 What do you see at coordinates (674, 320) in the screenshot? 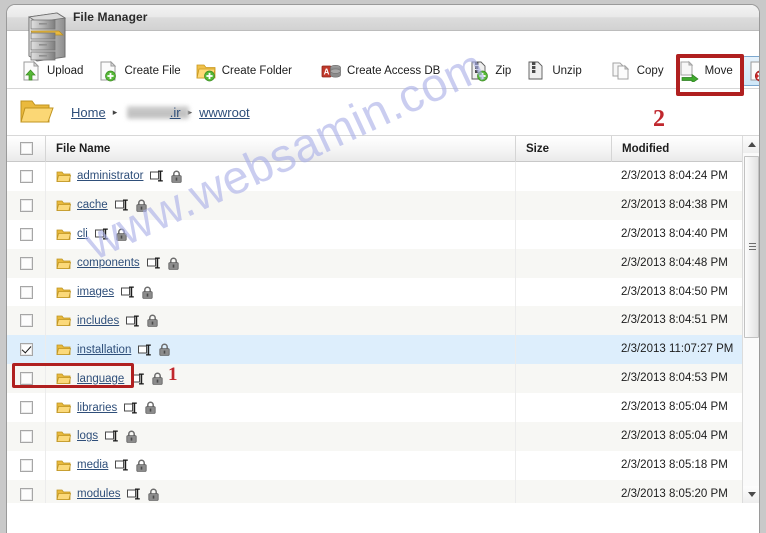
I see `file-modified-cell: 2/3/2013 8:04:51 PM` at bounding box center [674, 320].